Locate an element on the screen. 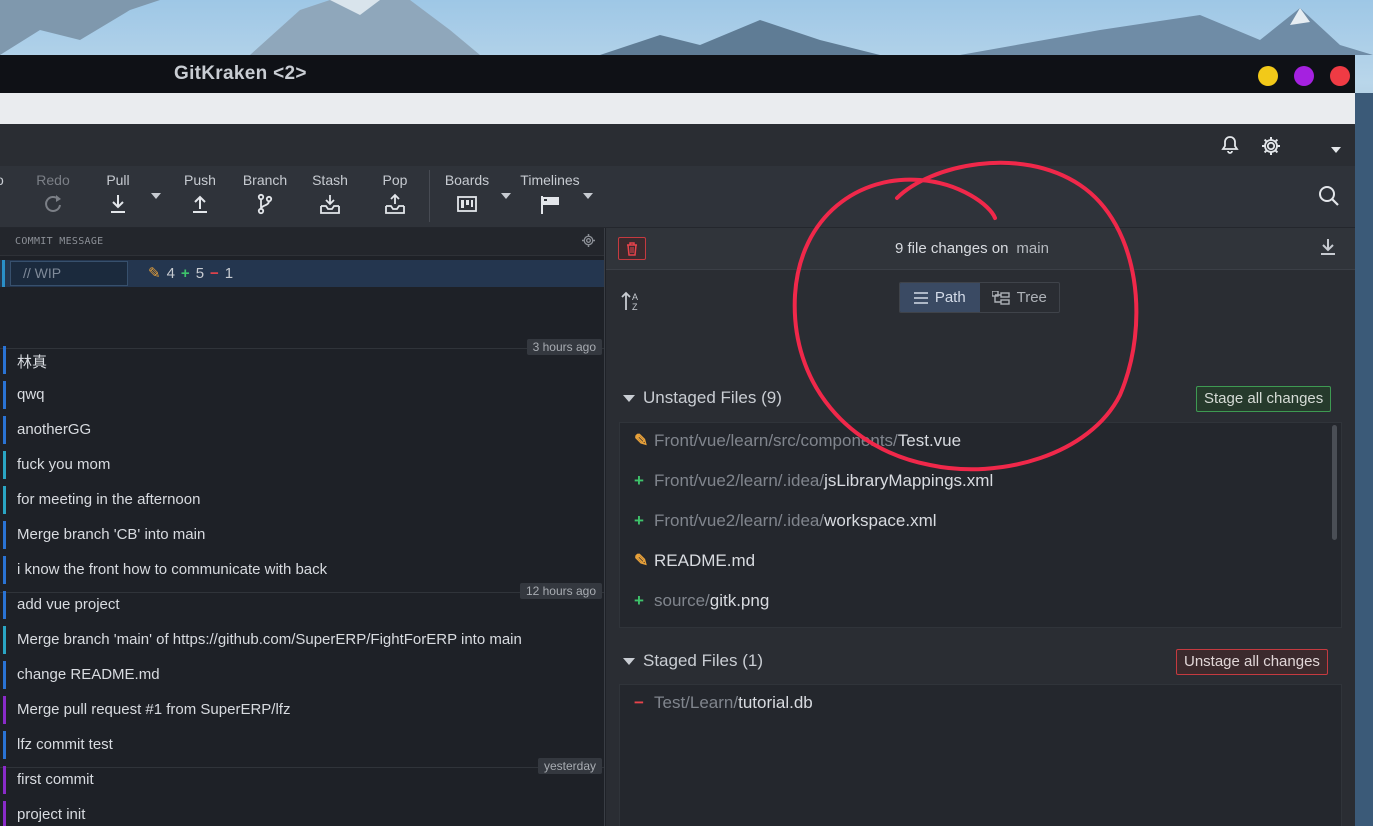 Image resolution: width=1373 pixels, height=826 pixels. commit-row: for meeting in the afternoon is located at coordinates (302, 501).